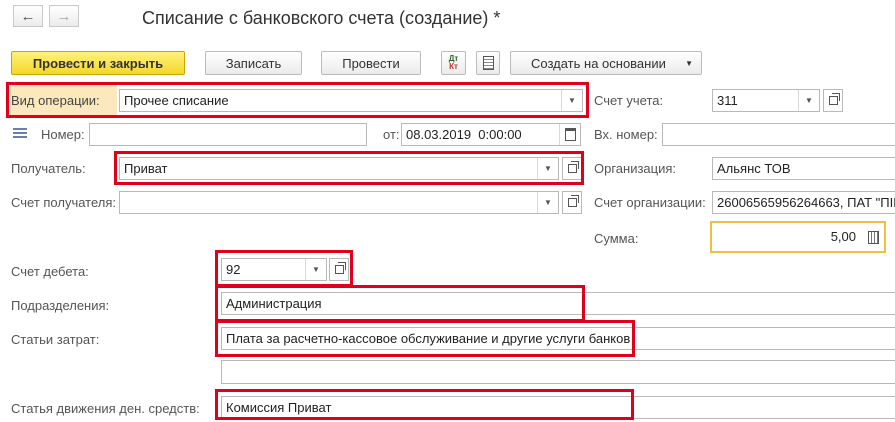 This screenshot has width=895, height=422. What do you see at coordinates (339, 202) in the screenshot?
I see `recipient-account-select: ▼` at bounding box center [339, 202].